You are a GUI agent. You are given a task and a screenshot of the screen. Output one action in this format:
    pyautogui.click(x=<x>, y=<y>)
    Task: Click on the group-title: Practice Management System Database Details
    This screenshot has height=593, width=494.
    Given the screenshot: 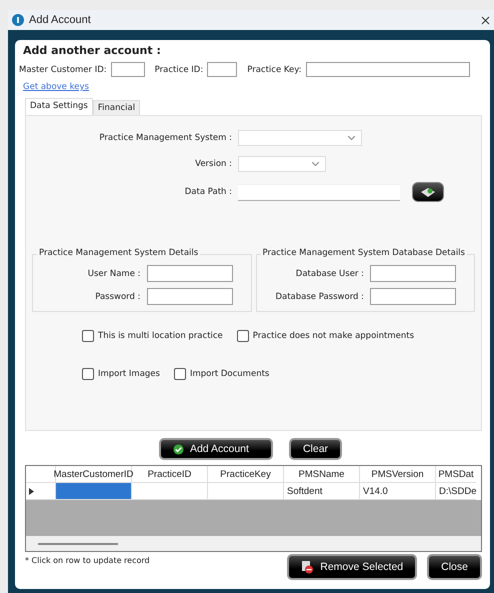 What is the action you would take?
    pyautogui.click(x=363, y=253)
    